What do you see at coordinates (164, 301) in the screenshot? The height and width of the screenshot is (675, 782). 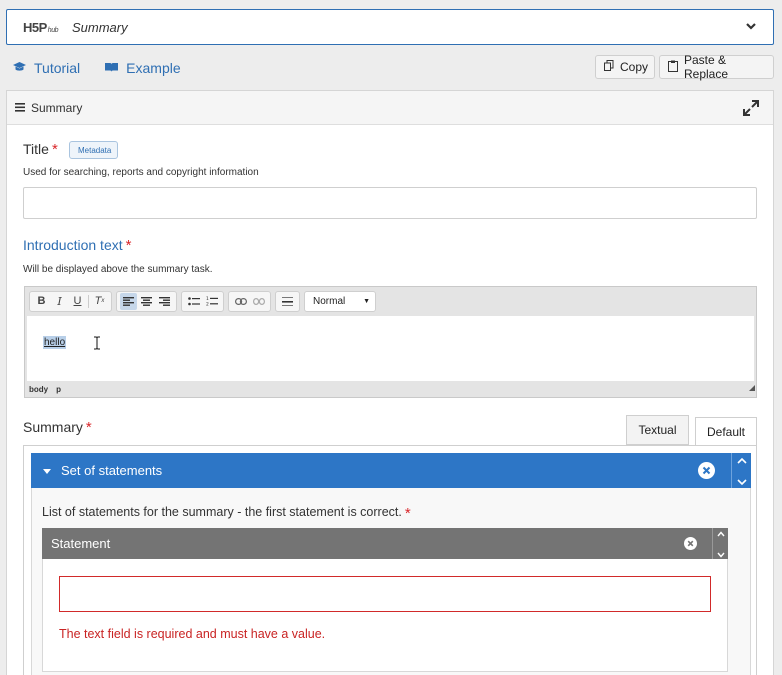 I see `align-right-icon` at bounding box center [164, 301].